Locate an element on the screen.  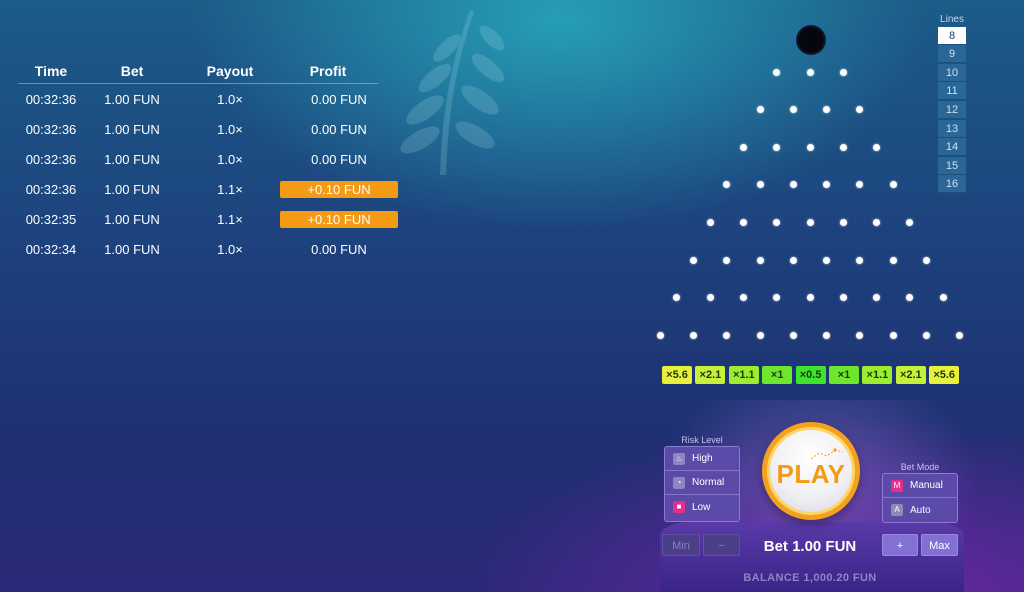
lines-option-16: 16 is located at coordinates (952, 184).